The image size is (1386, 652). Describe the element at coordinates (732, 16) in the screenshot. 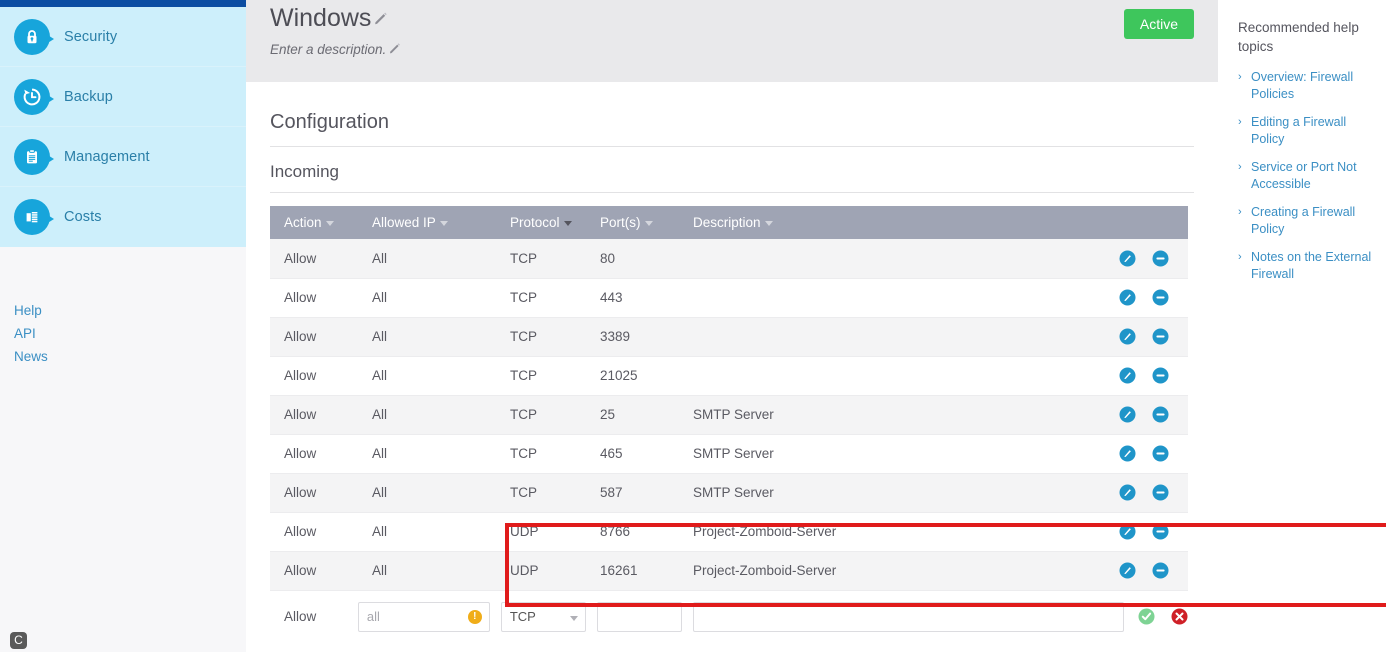

I see `title-row: Windows` at that location.